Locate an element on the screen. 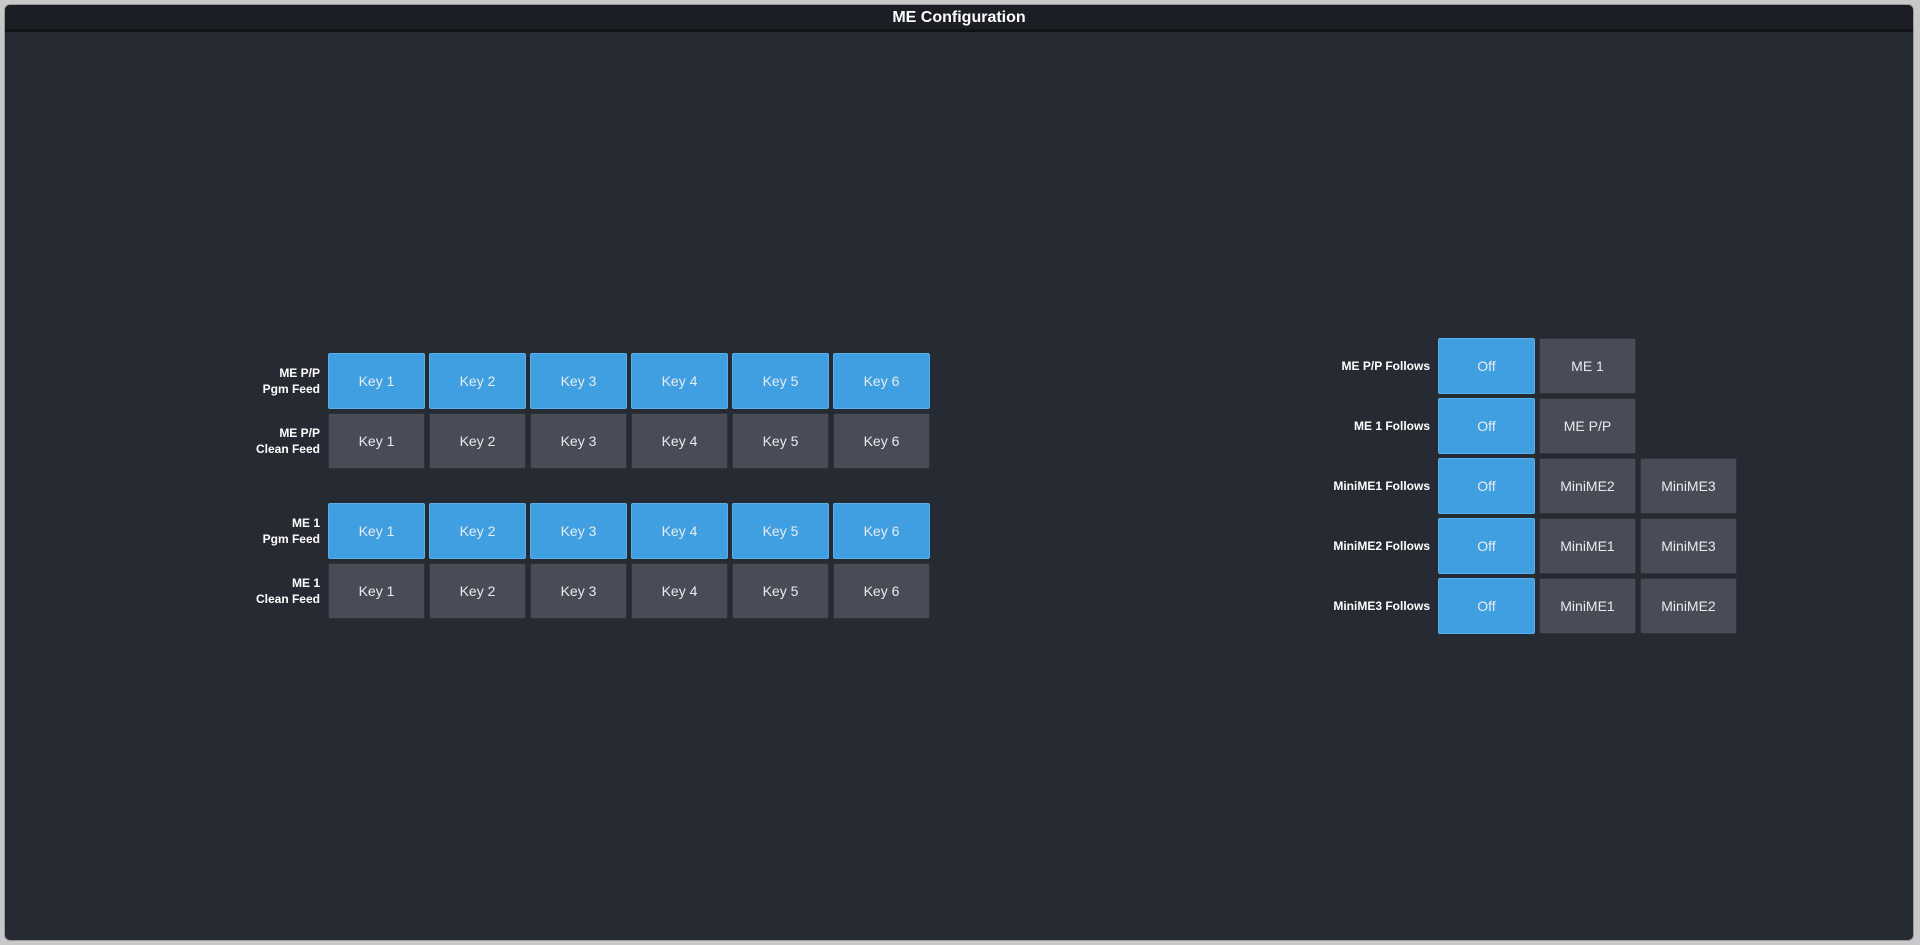 The image size is (1920, 945). row-label: ME 1 Follows is located at coordinates (1391, 426).